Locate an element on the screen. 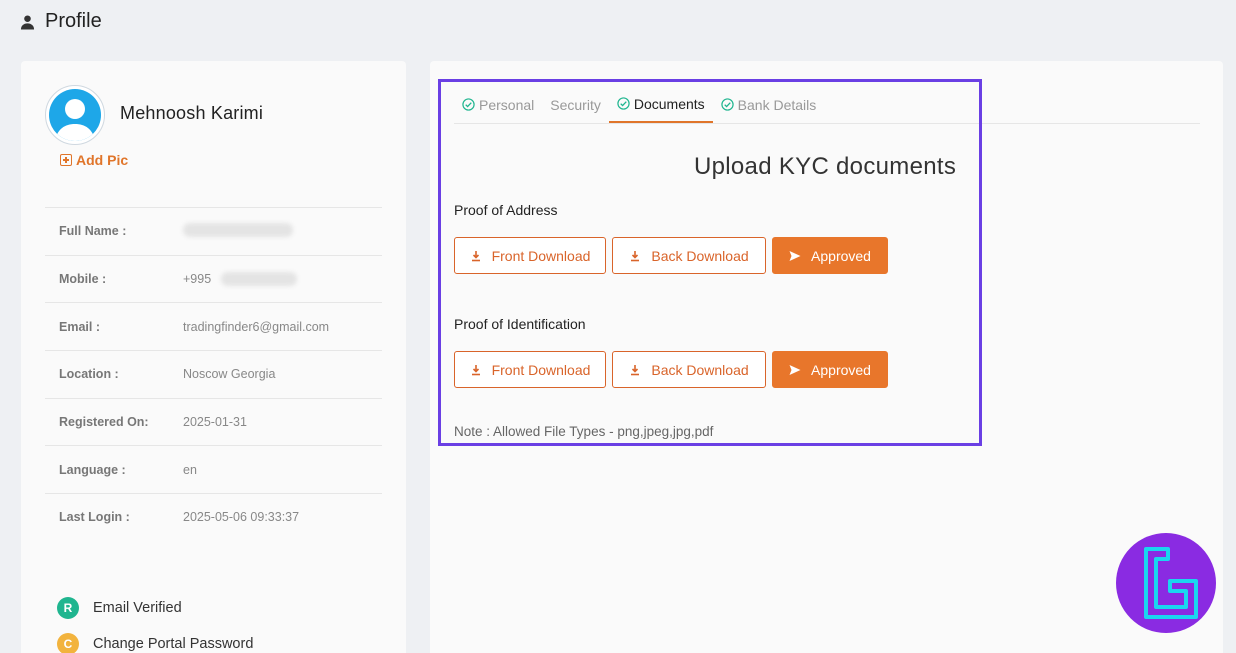  status-label: Email Verified is located at coordinates (137, 608).